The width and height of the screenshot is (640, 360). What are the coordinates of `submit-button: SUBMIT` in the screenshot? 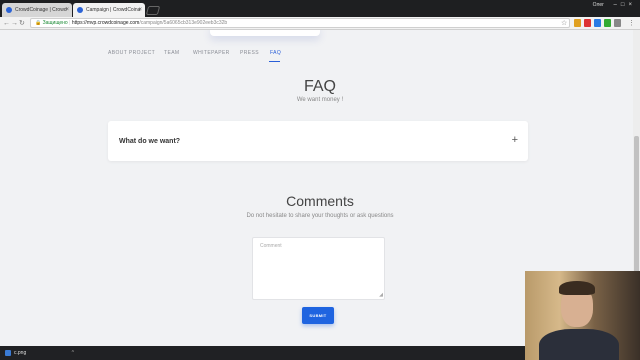 It's located at (318, 315).